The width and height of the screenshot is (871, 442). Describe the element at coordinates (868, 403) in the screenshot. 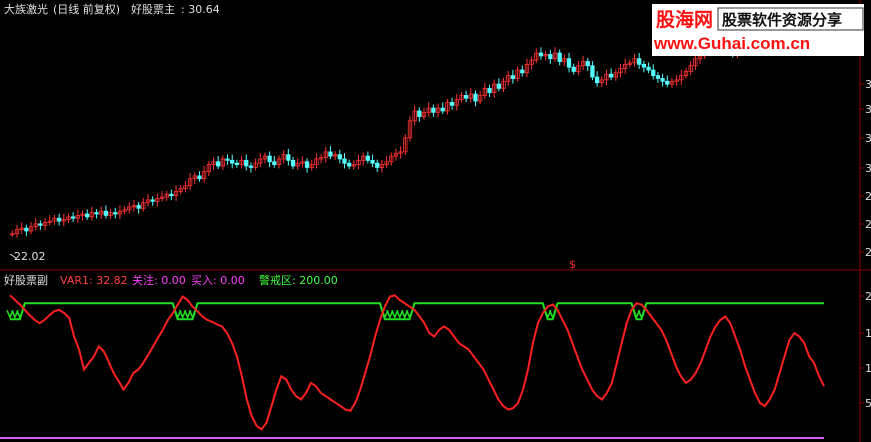

I see `axis-tick-label: 5` at that location.